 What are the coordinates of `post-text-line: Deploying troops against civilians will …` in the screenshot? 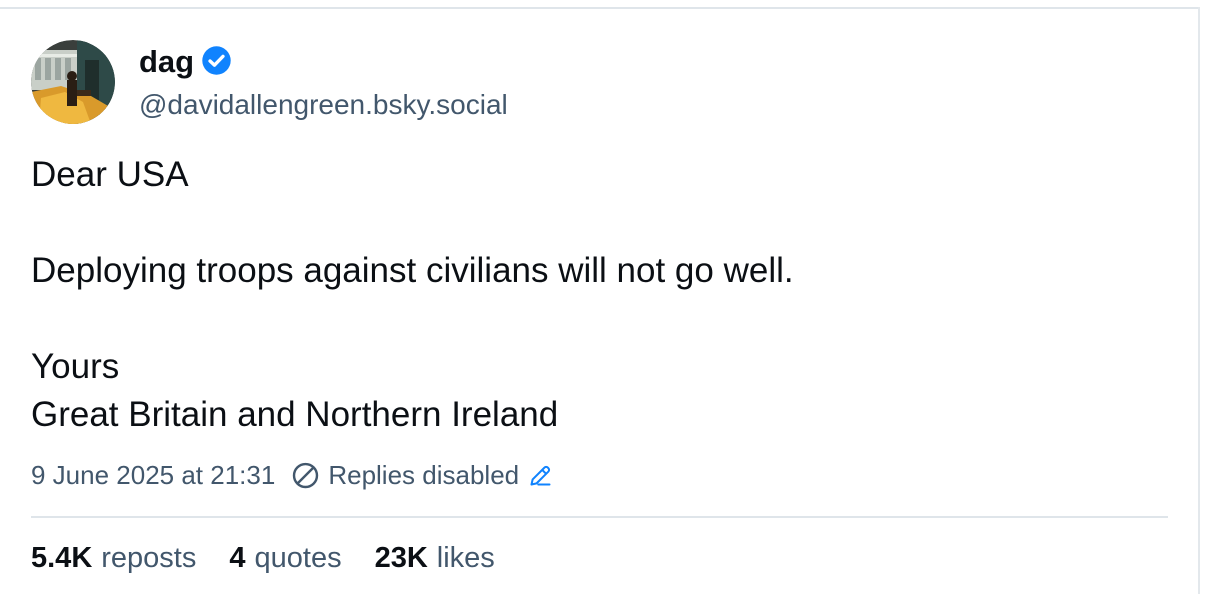 It's located at (412, 270).